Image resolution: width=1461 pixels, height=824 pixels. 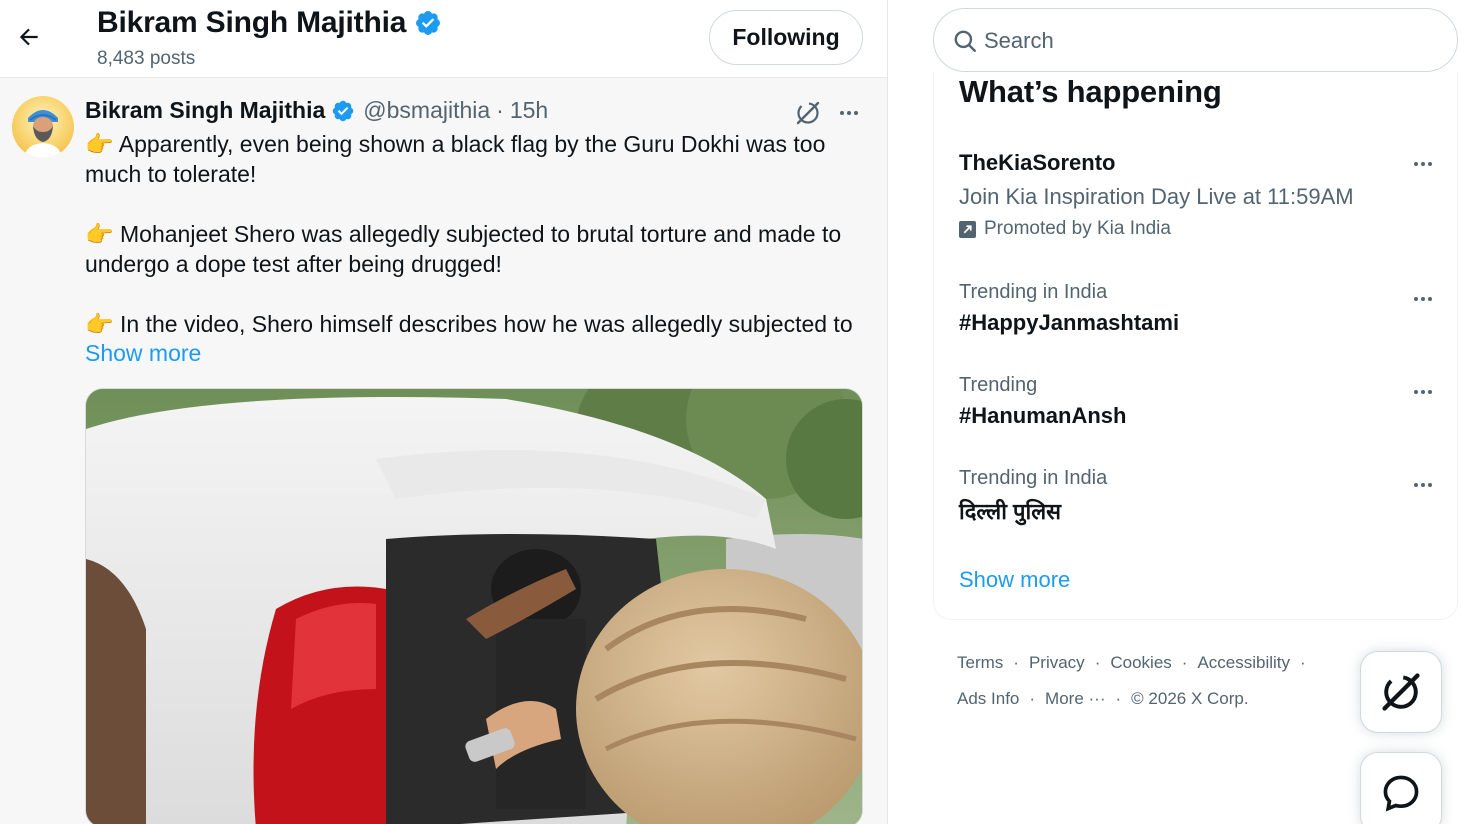 What do you see at coordinates (1069, 322) in the screenshot?
I see `trend-name: #HappyJanmashtami` at bounding box center [1069, 322].